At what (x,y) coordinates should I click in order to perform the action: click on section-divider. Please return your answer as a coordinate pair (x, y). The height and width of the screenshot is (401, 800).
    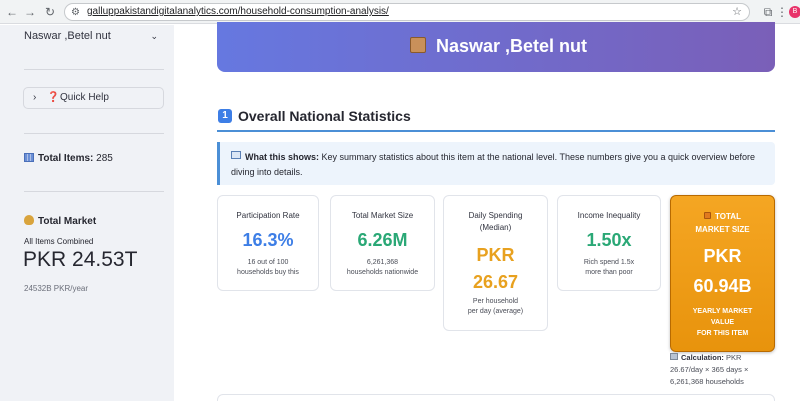
    Looking at the image, I should click on (496, 131).